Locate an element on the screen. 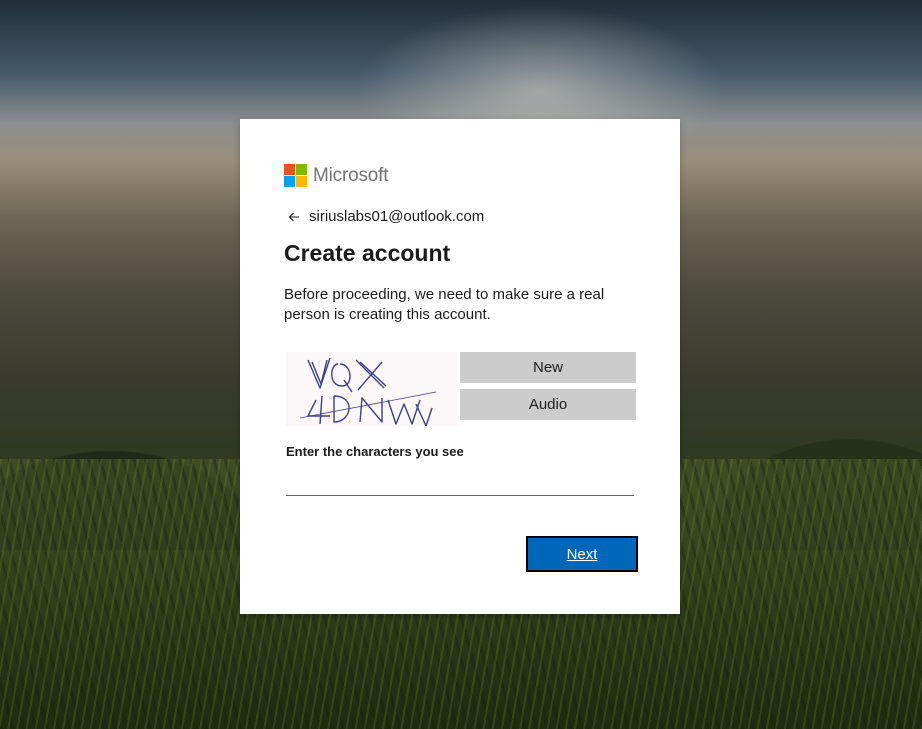  captcha-distorted-text is located at coordinates (368, 392).